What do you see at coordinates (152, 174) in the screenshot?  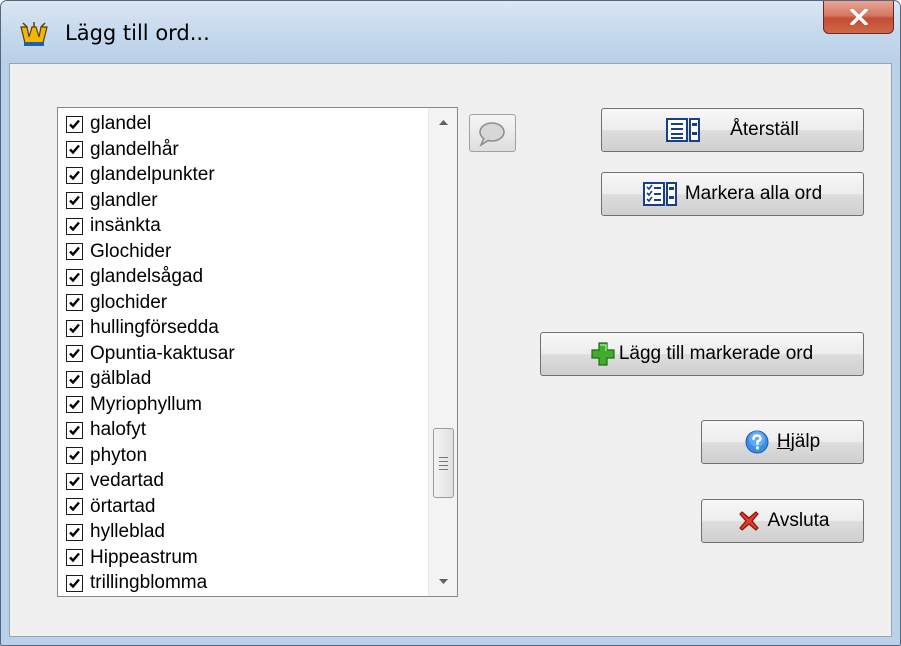 I see `word-label: glandelpunkter` at bounding box center [152, 174].